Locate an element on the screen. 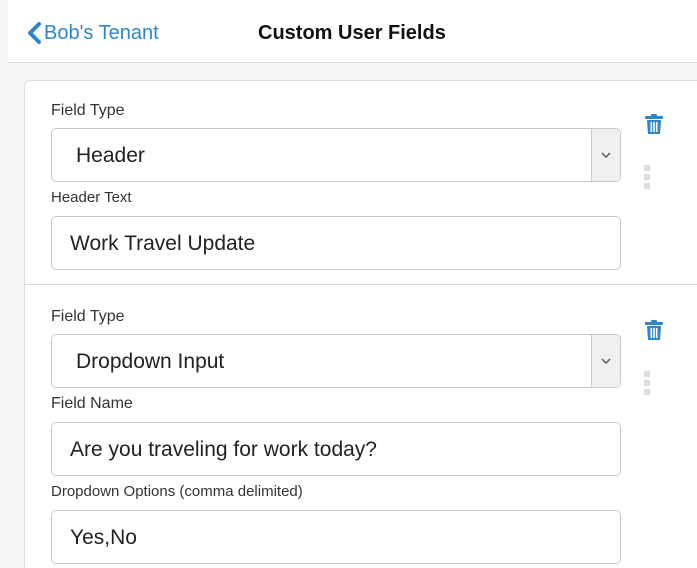  page-title: Custom User Fields is located at coordinates (352, 33).